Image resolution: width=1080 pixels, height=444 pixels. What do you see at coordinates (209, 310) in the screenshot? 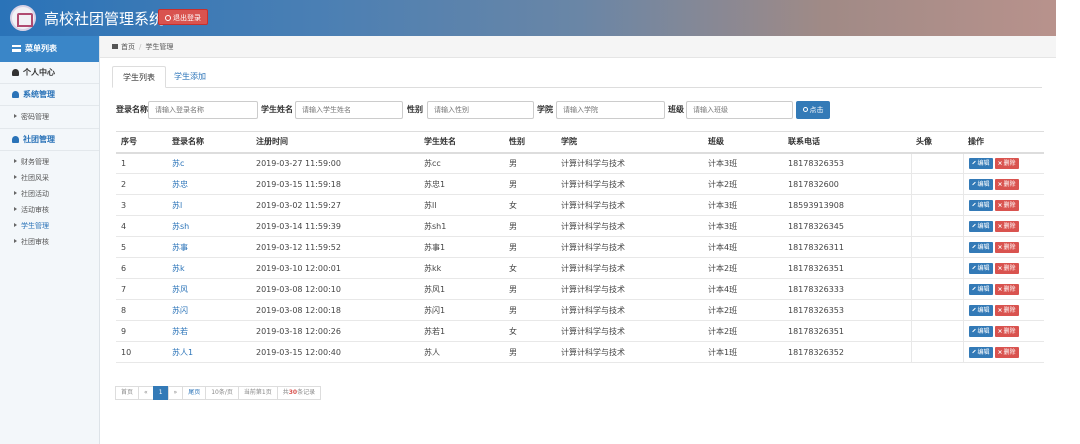
I see `cell-login-name: 苏闪` at bounding box center [209, 310].